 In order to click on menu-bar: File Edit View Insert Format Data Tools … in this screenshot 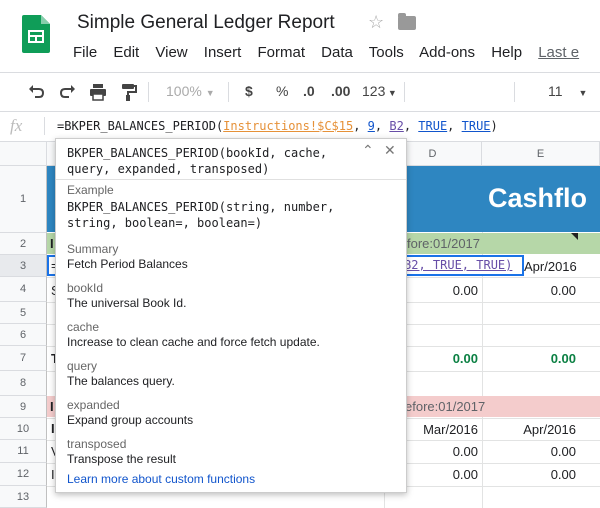, I will do `click(332, 52)`.